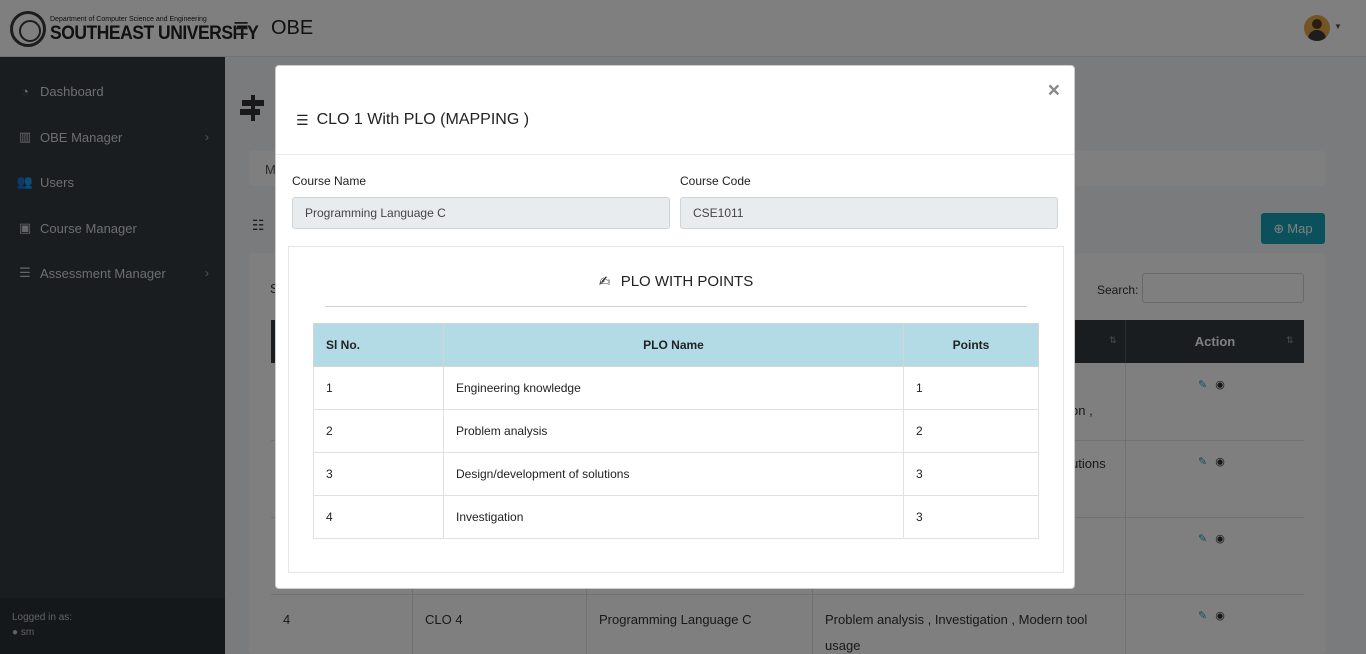 The width and height of the screenshot is (1366, 654). I want to click on modal-title-text: CLO 1 With PLO (MAPPING ), so click(423, 119).